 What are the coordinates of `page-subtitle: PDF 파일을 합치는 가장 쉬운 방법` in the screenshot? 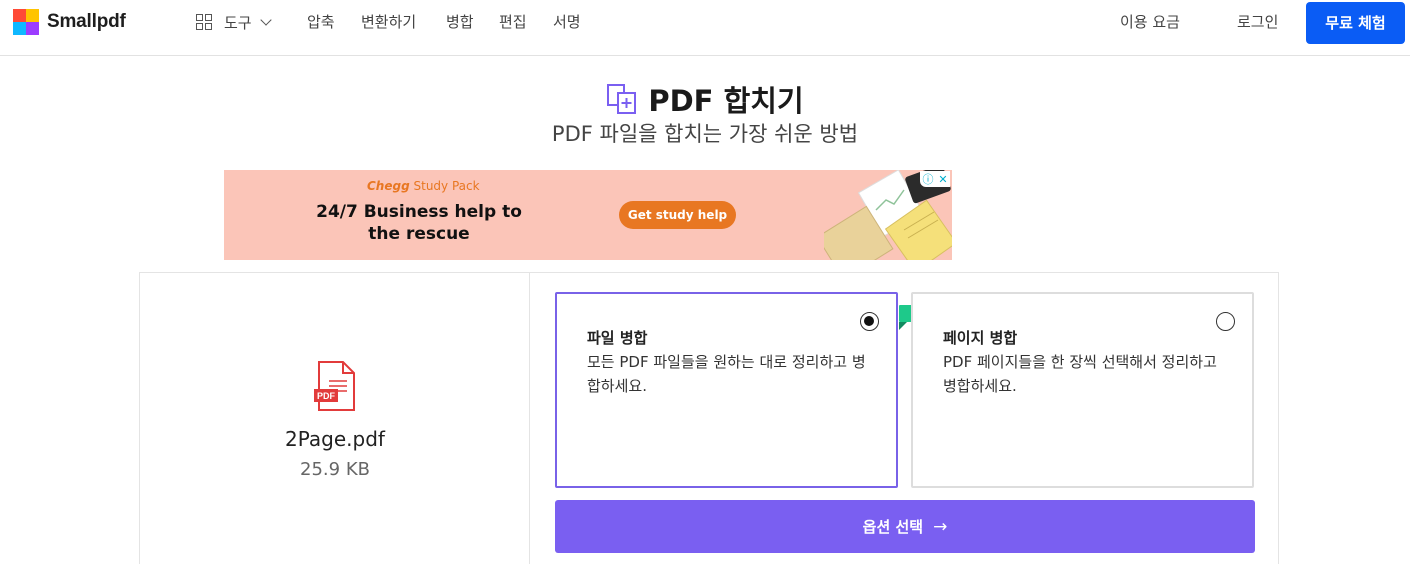 It's located at (705, 134).